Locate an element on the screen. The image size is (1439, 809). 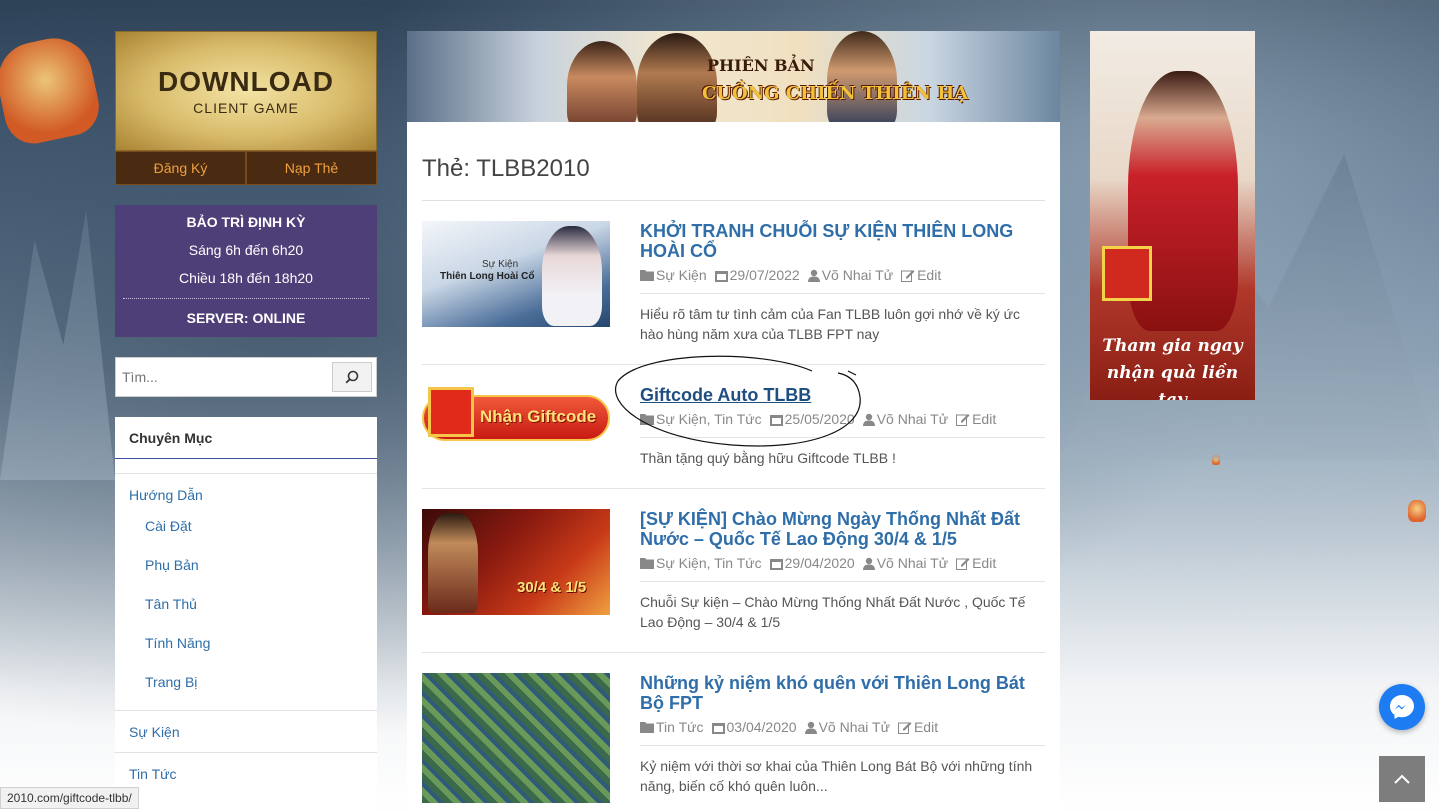
category-huong-dan: Hướng Dẫn is located at coordinates (246, 494).